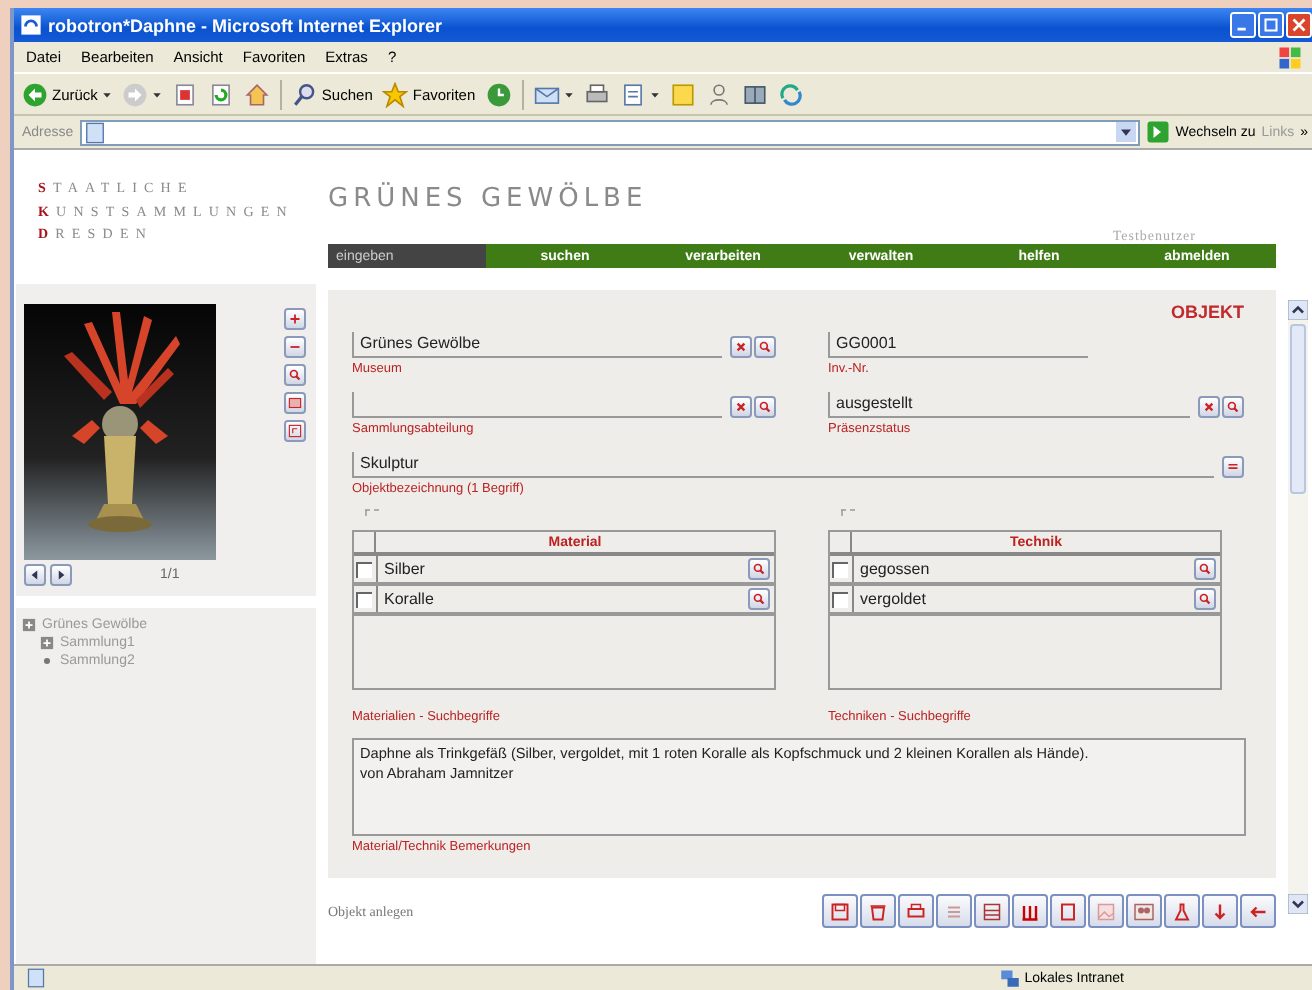 The height and width of the screenshot is (990, 1312). What do you see at coordinates (246, 25) in the screenshot?
I see `window-title: robotron*Daphne - Microsoft Internet Explorer` at bounding box center [246, 25].